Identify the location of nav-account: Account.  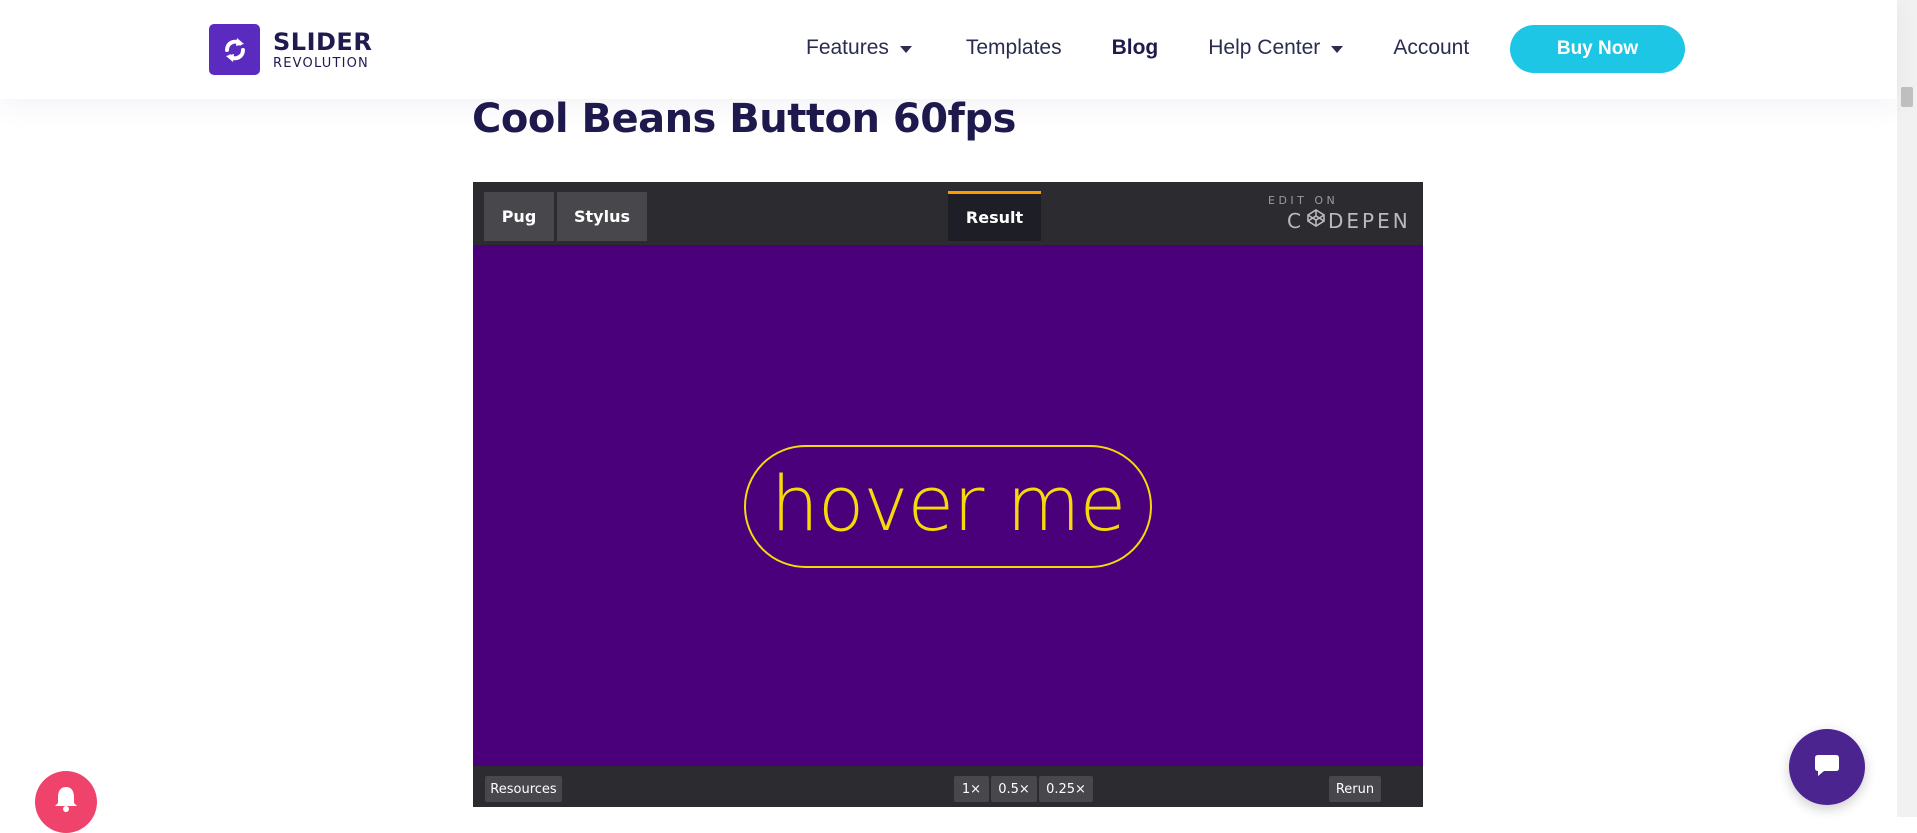
(1431, 48).